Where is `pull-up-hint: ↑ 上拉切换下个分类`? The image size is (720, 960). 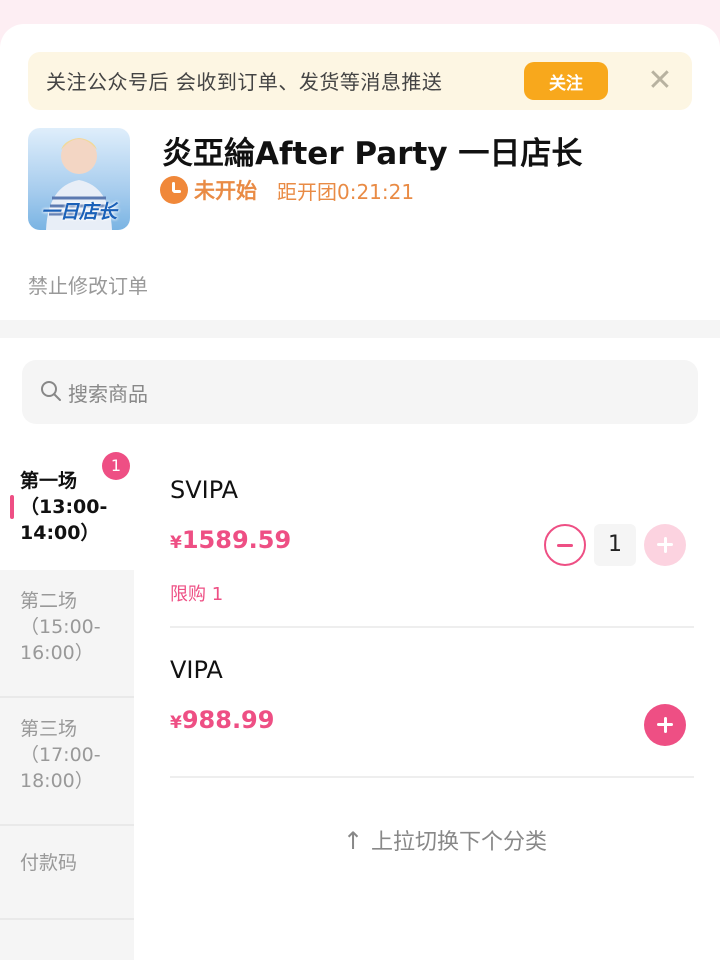
pull-up-hint: ↑ 上拉切换下个分类 is located at coordinates (445, 840).